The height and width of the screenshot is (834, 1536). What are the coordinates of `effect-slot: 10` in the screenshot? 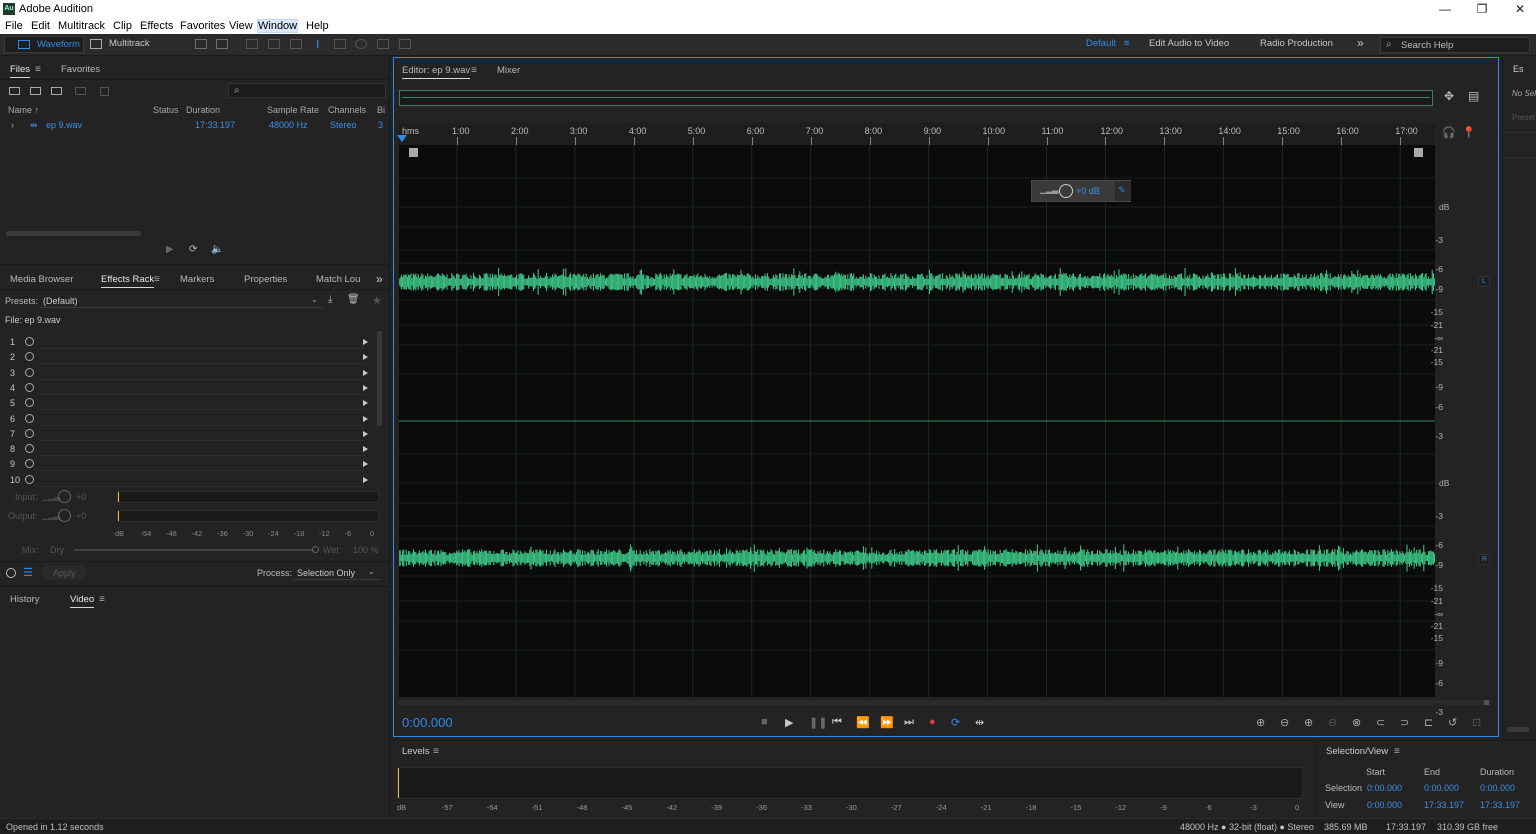 It's located at (187, 480).